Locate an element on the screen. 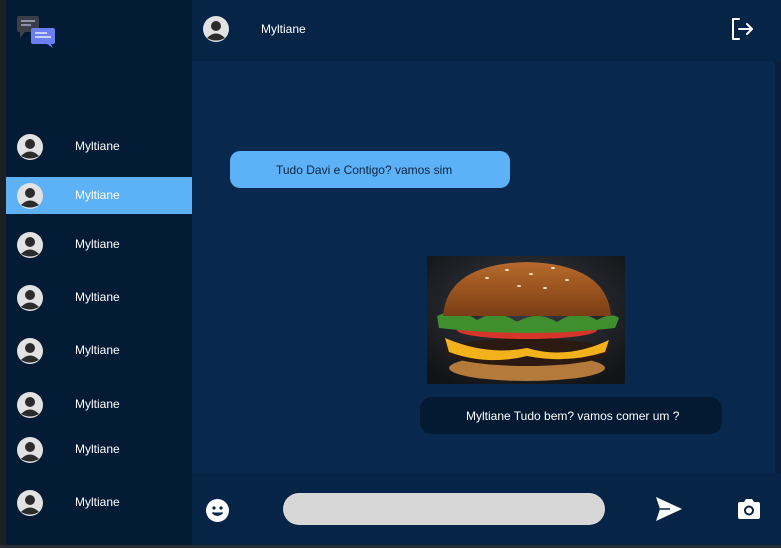  send-icon is located at coordinates (669, 509).